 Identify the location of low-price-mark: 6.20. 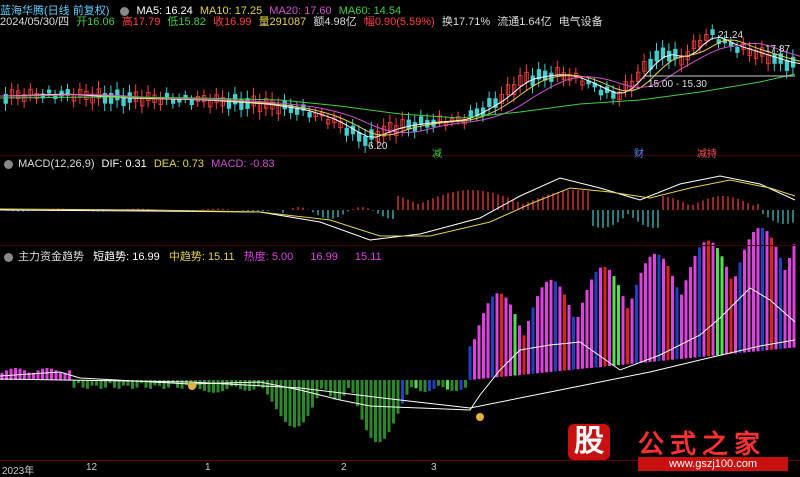
(378, 146).